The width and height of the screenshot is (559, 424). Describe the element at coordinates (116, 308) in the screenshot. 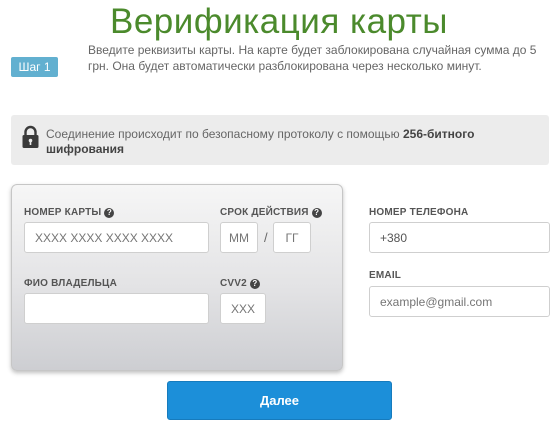

I see `holder-name-input` at that location.